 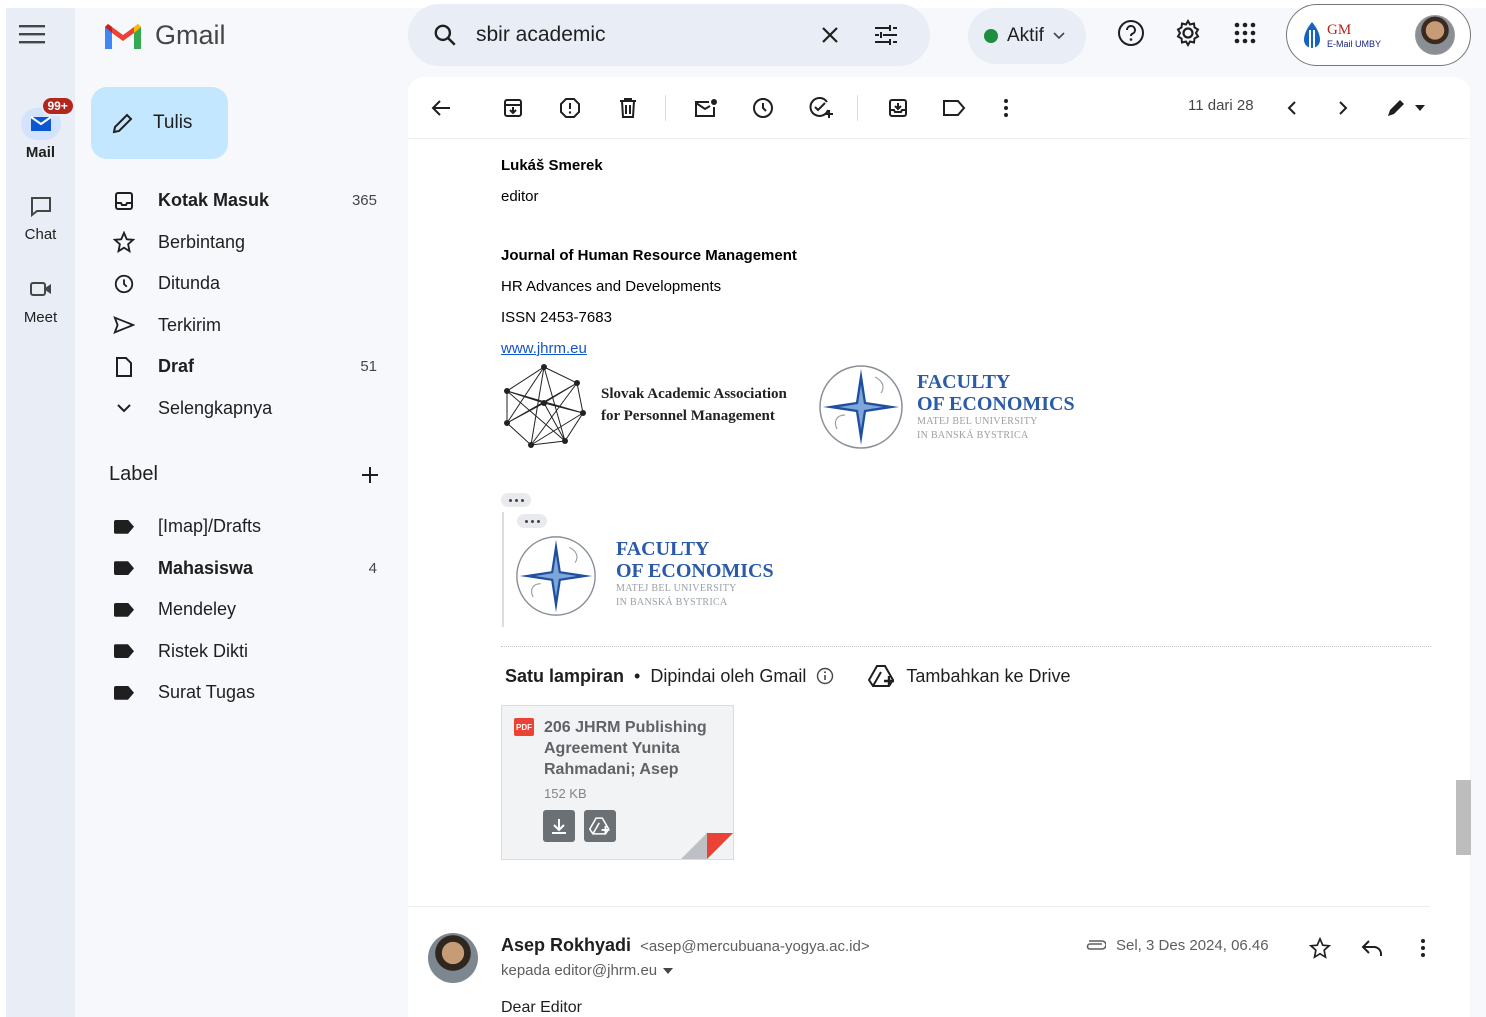 I want to click on arrow-left-icon, so click(x=440, y=108).